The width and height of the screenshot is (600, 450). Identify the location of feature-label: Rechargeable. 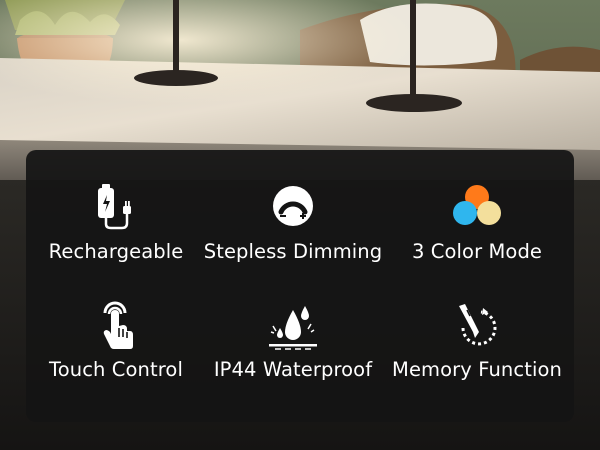
(116, 251).